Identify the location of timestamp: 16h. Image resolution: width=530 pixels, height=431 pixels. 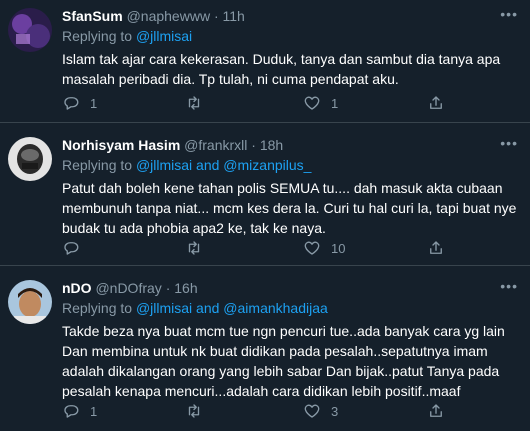
(185, 288).